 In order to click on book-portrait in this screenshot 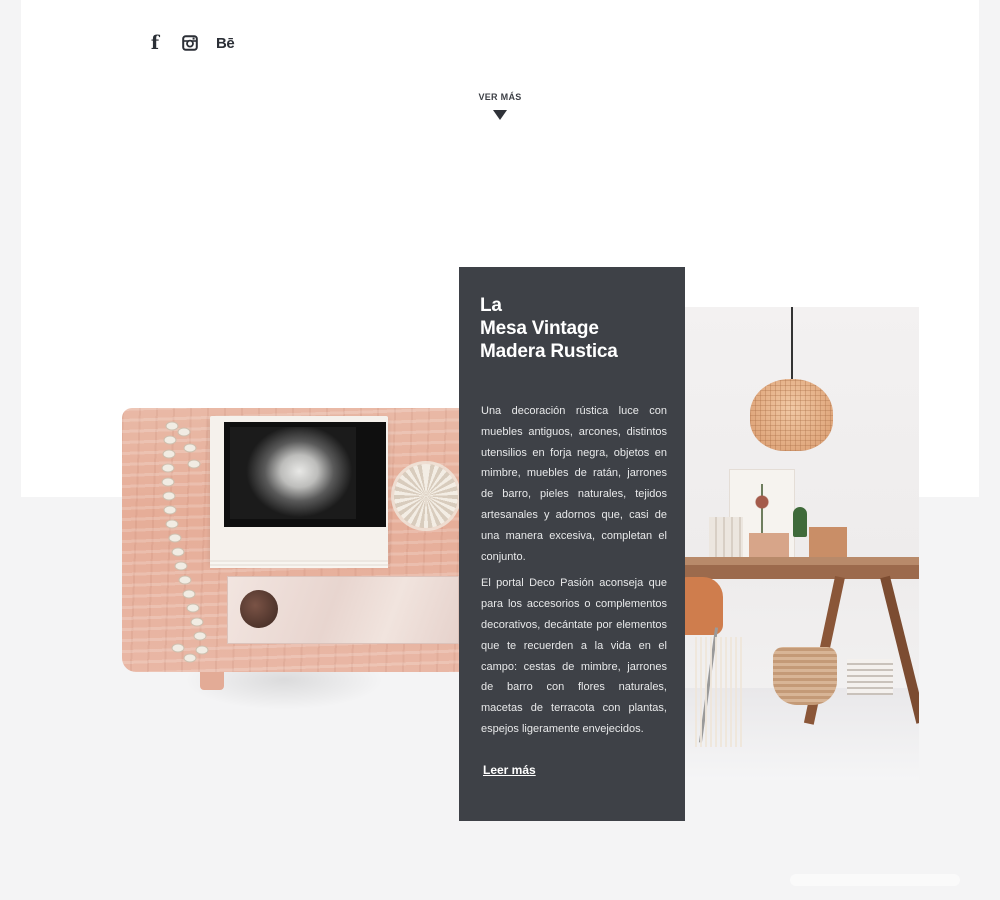, I will do `click(293, 473)`.